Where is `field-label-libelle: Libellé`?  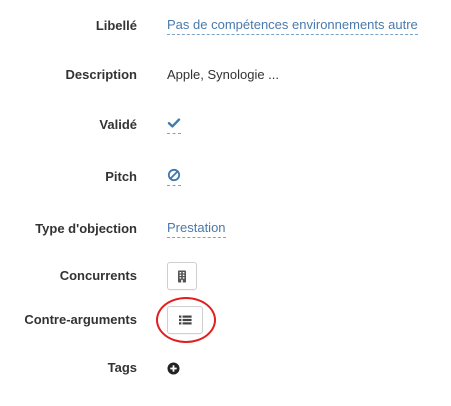
field-label-libelle: Libellé is located at coordinates (116, 25).